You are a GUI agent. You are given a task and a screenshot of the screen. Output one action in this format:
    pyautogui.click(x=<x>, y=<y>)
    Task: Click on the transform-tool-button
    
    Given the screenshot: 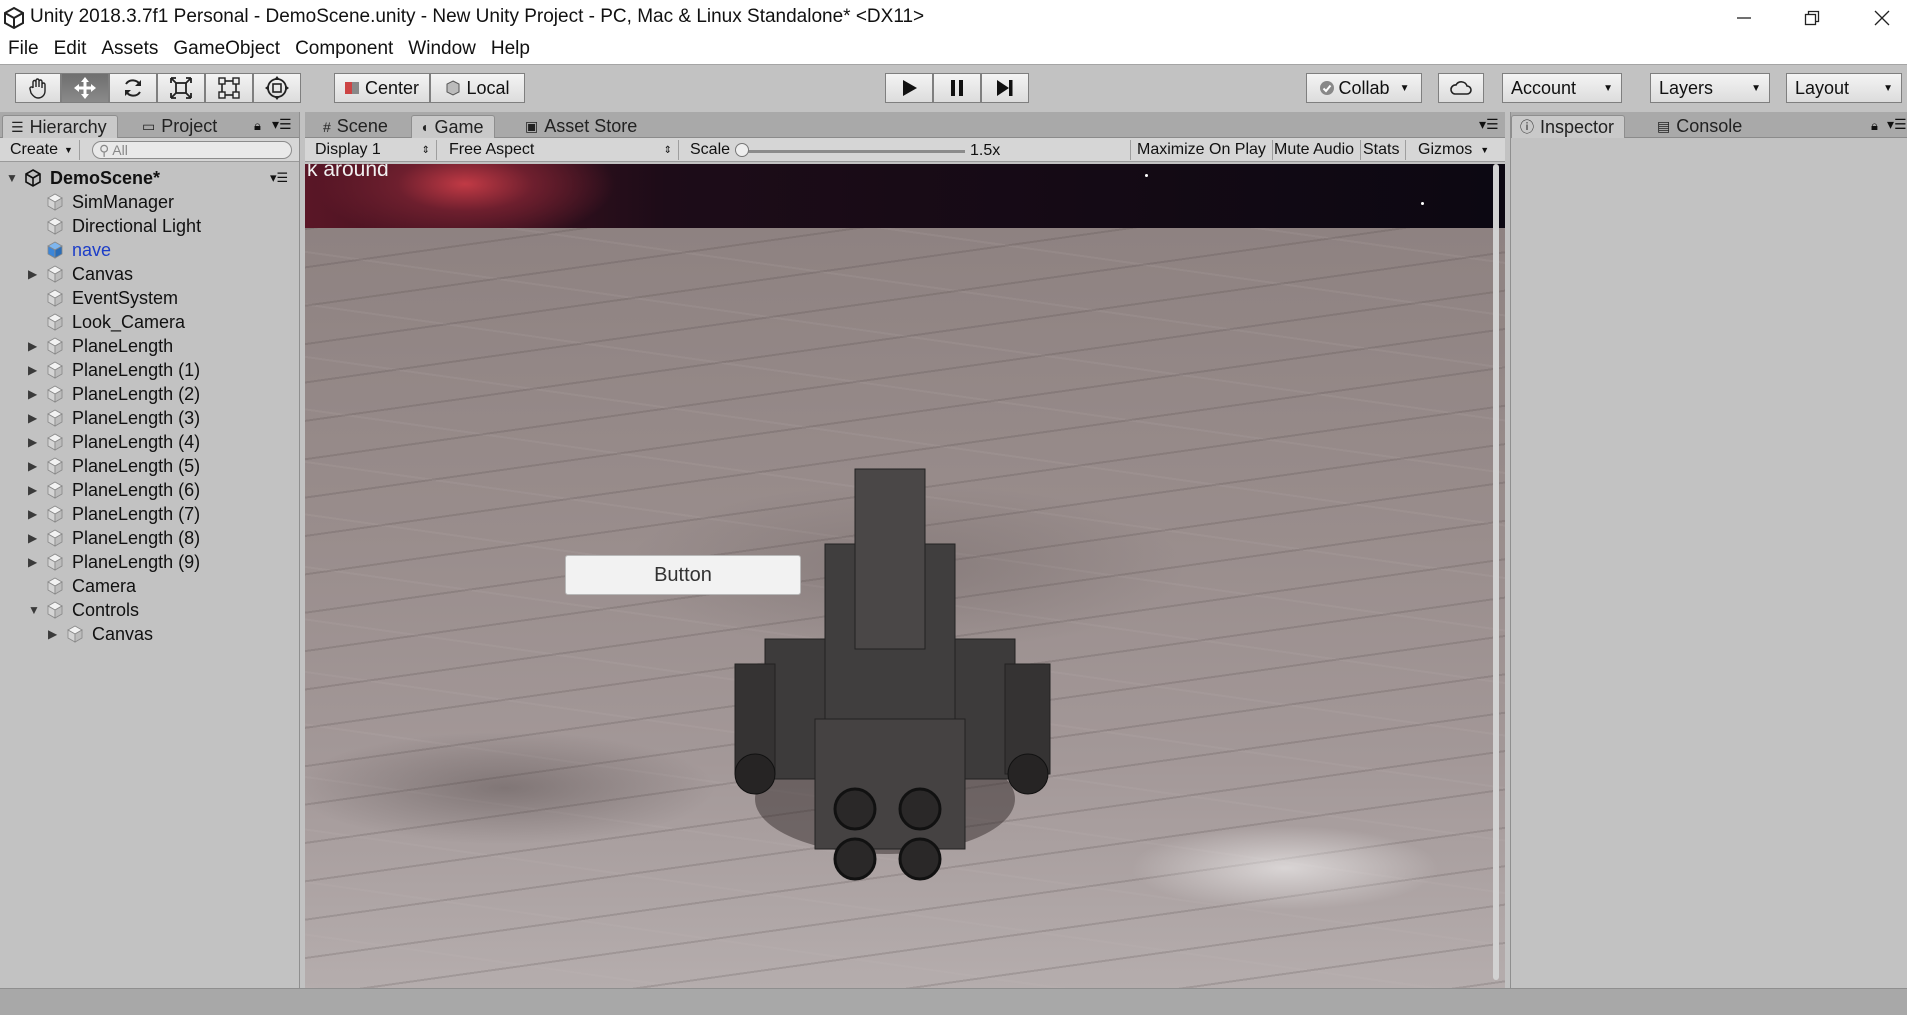 What is the action you would take?
    pyautogui.click(x=277, y=88)
    